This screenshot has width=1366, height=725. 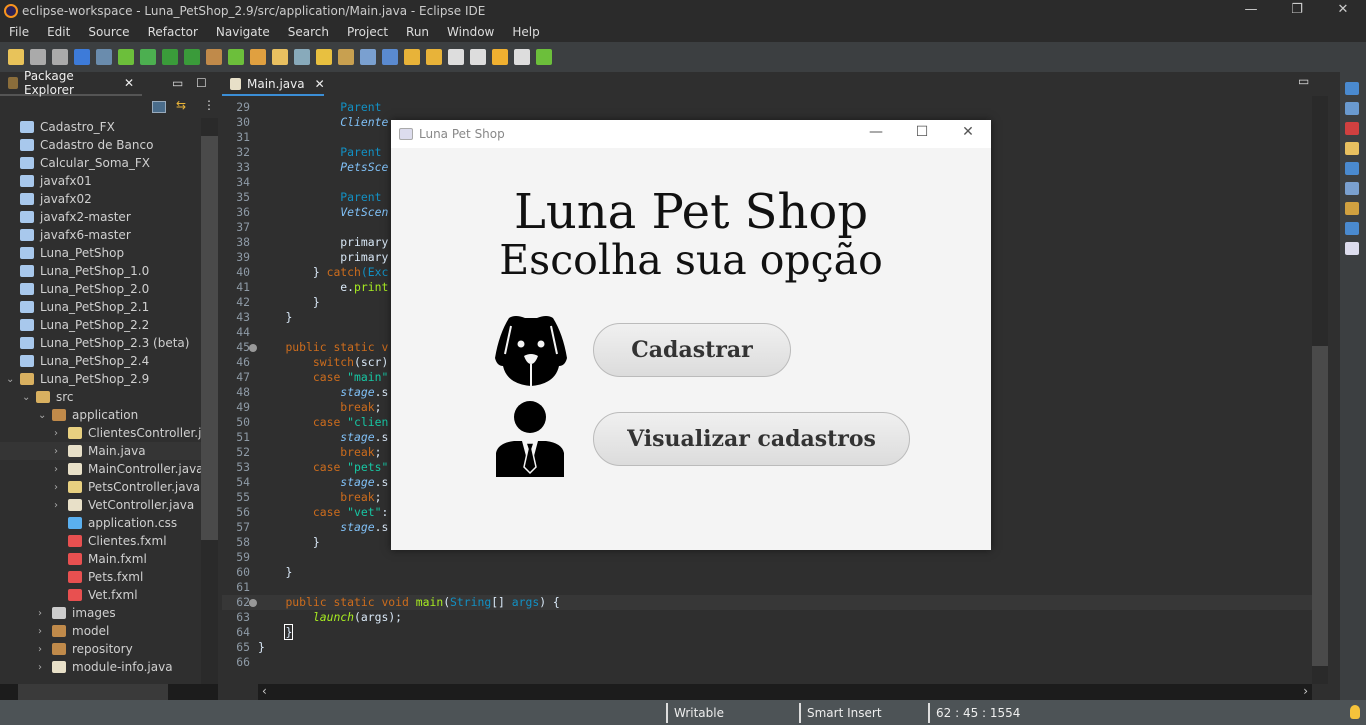 What do you see at coordinates (692, 350) in the screenshot?
I see `cadastrar-button: Cadastrar` at bounding box center [692, 350].